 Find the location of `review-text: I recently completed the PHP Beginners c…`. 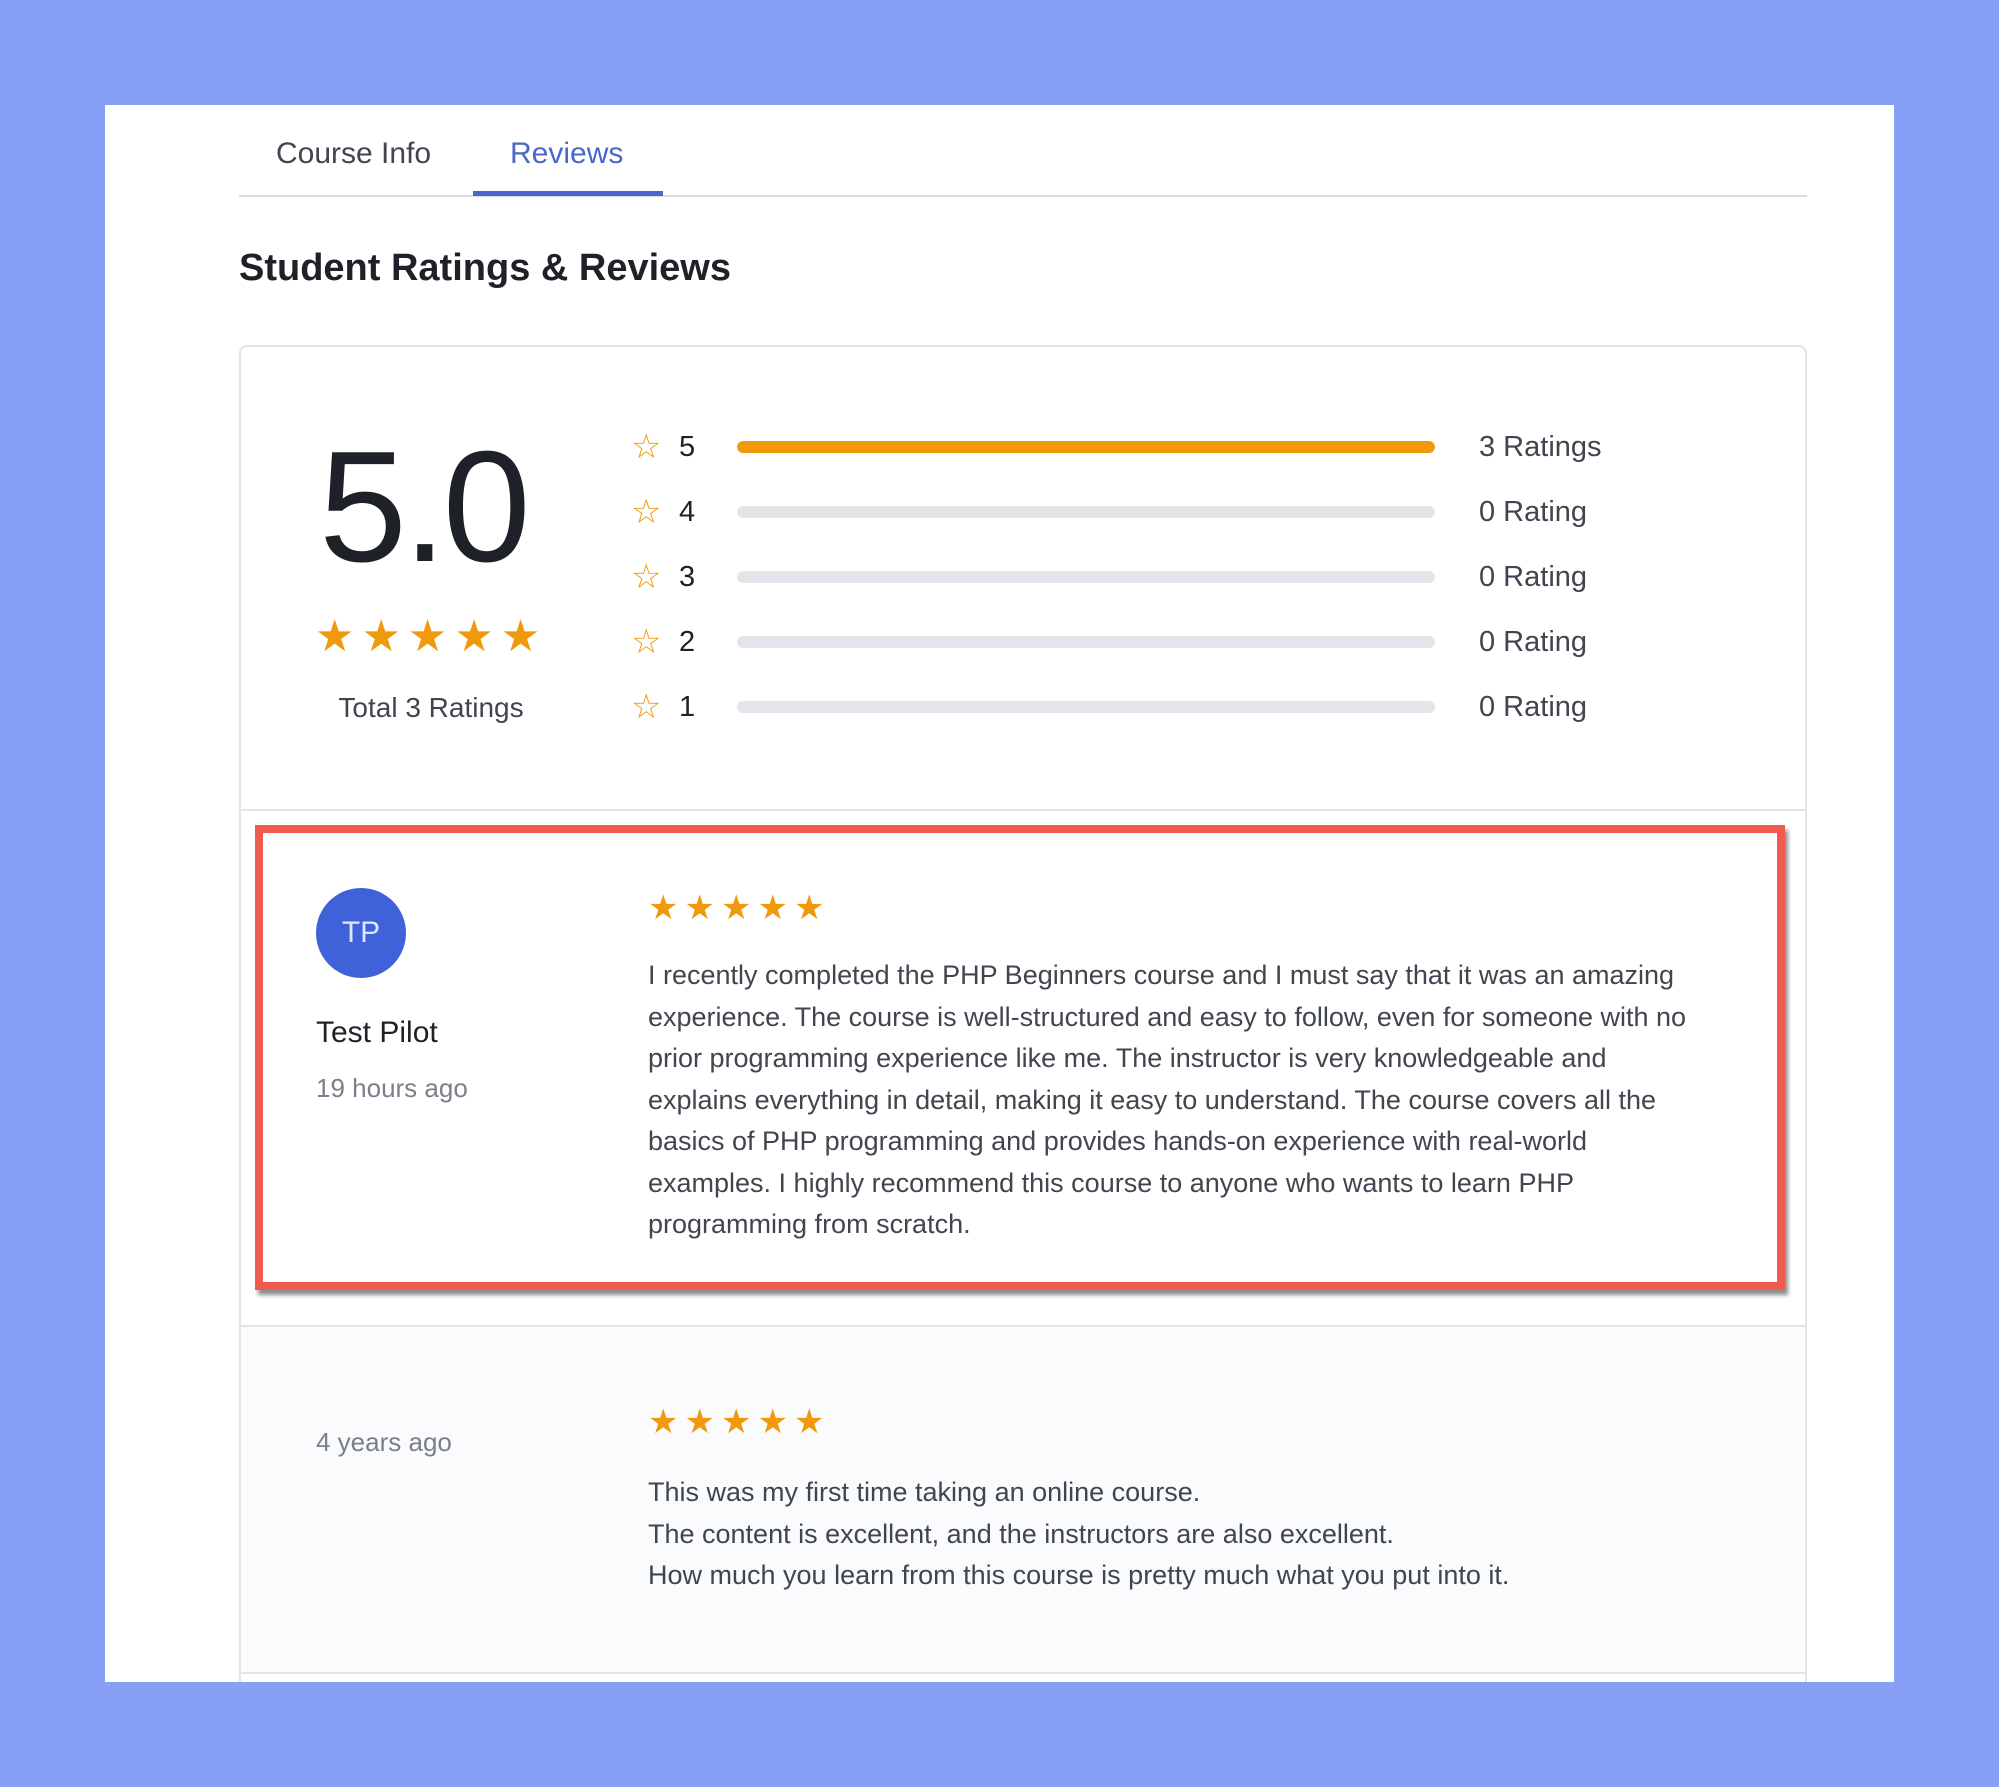

review-text: I recently completed the PHP Beginners c… is located at coordinates (1167, 1099).